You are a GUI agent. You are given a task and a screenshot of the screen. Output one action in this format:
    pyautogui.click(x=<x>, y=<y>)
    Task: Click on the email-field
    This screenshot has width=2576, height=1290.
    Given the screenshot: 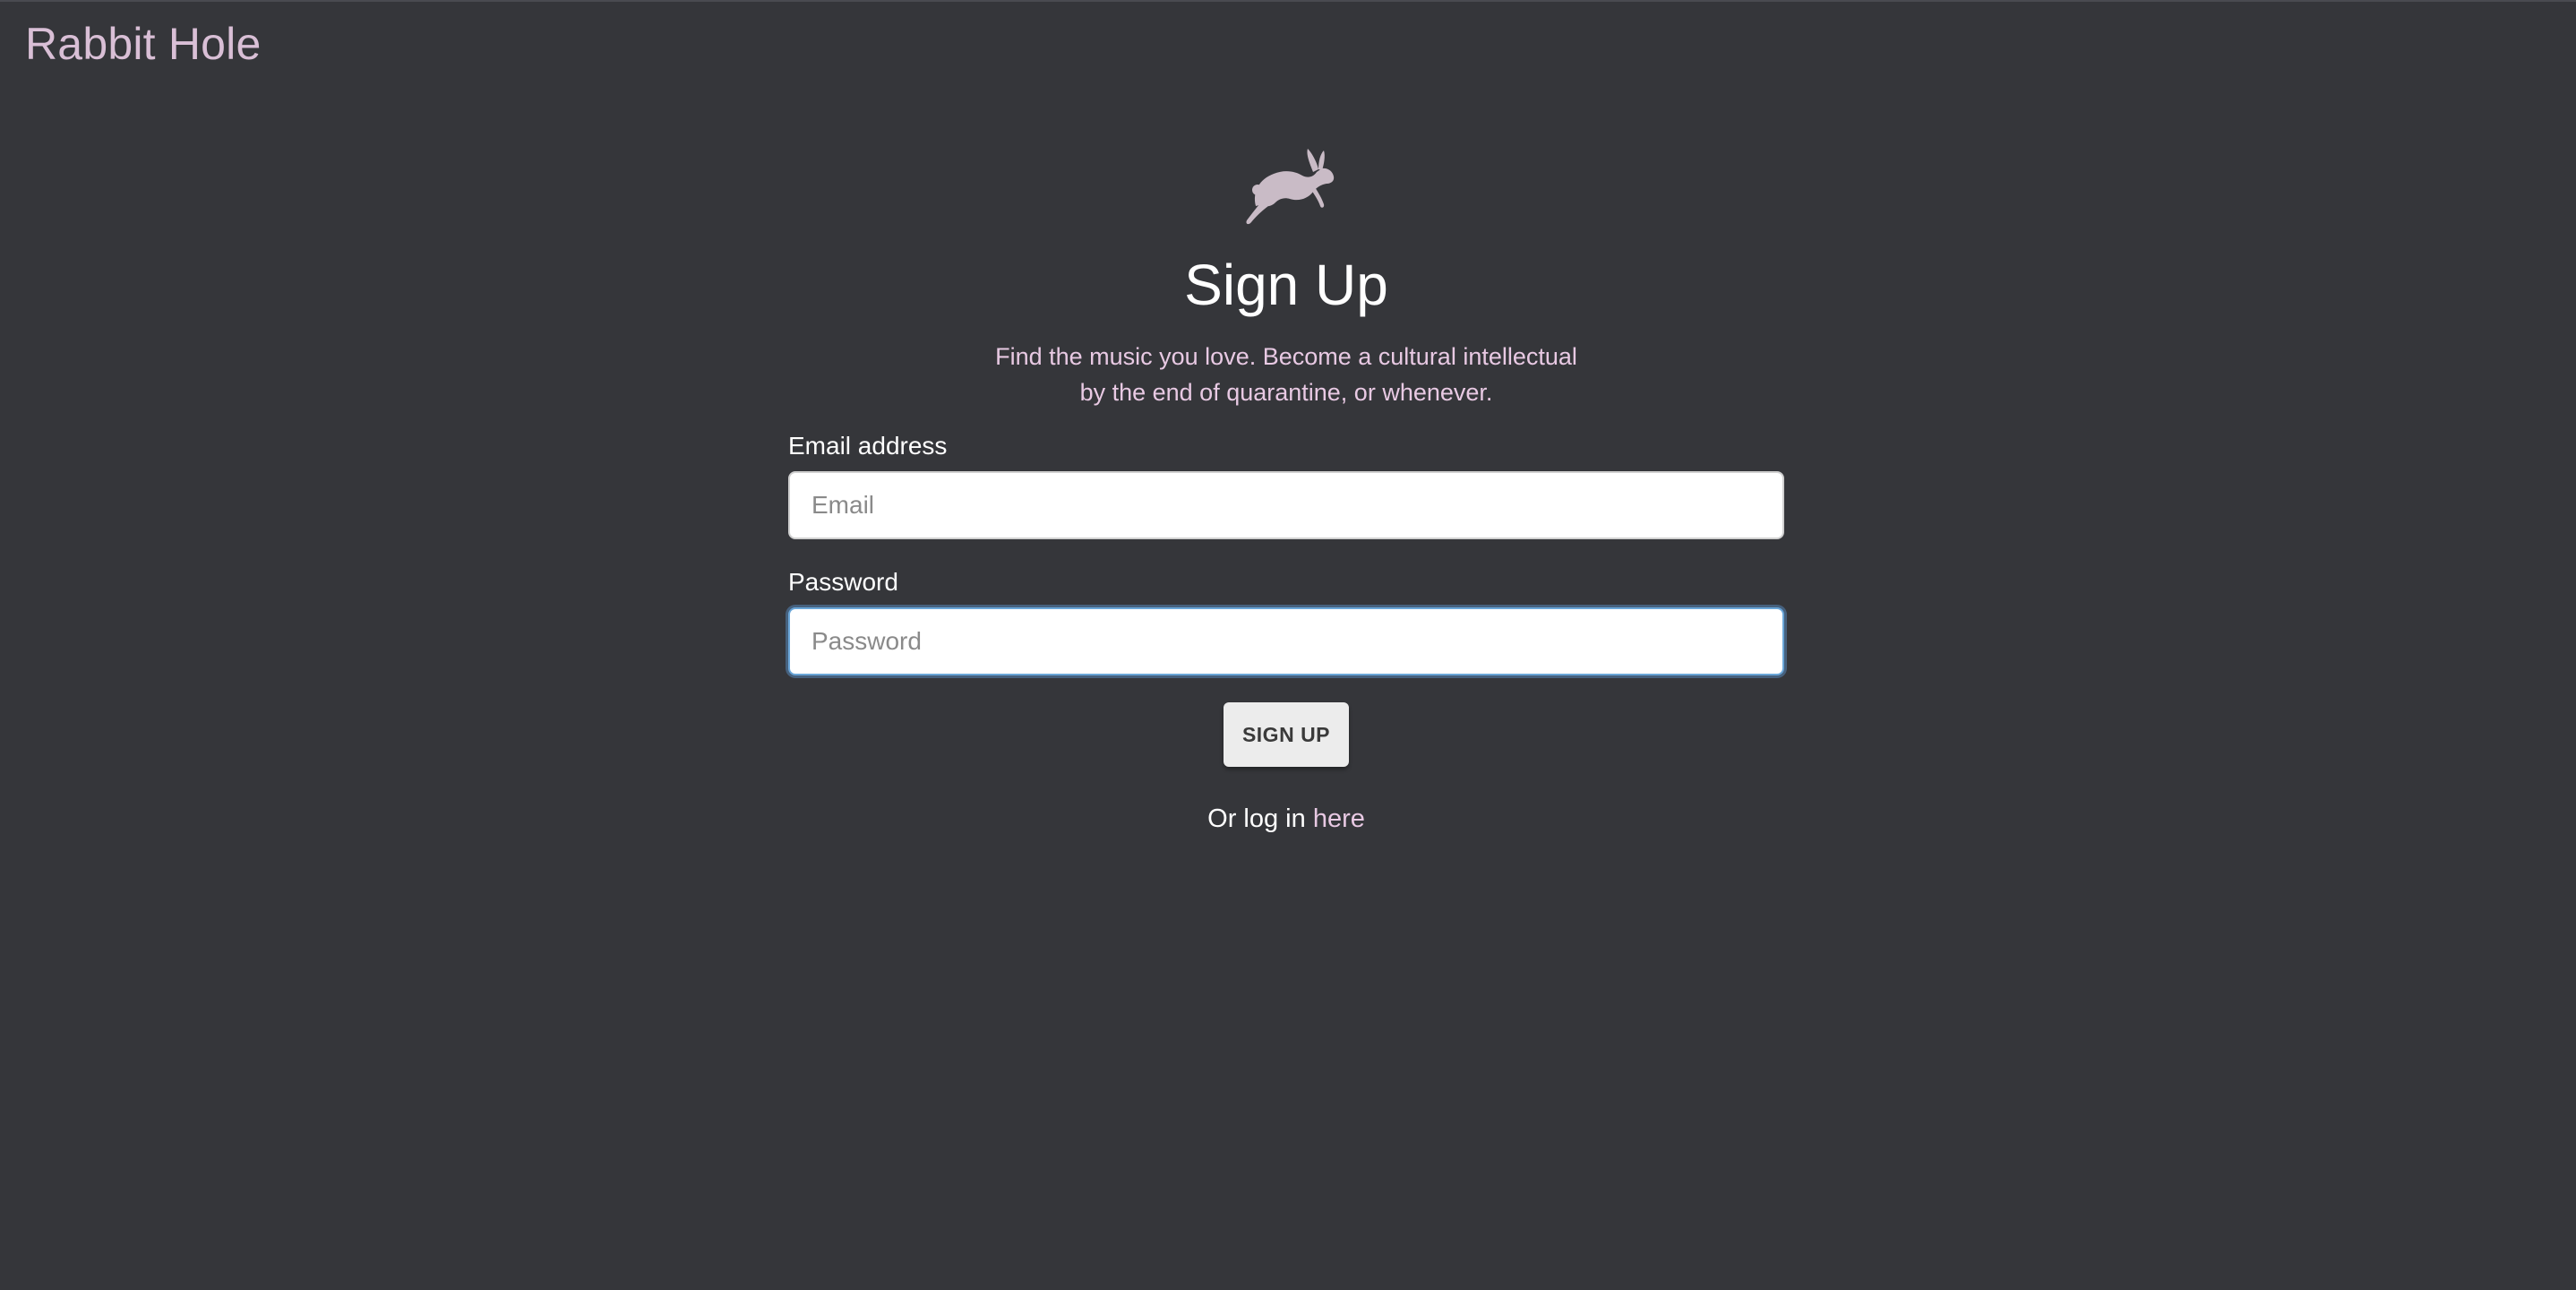 What is the action you would take?
    pyautogui.click(x=1286, y=505)
    